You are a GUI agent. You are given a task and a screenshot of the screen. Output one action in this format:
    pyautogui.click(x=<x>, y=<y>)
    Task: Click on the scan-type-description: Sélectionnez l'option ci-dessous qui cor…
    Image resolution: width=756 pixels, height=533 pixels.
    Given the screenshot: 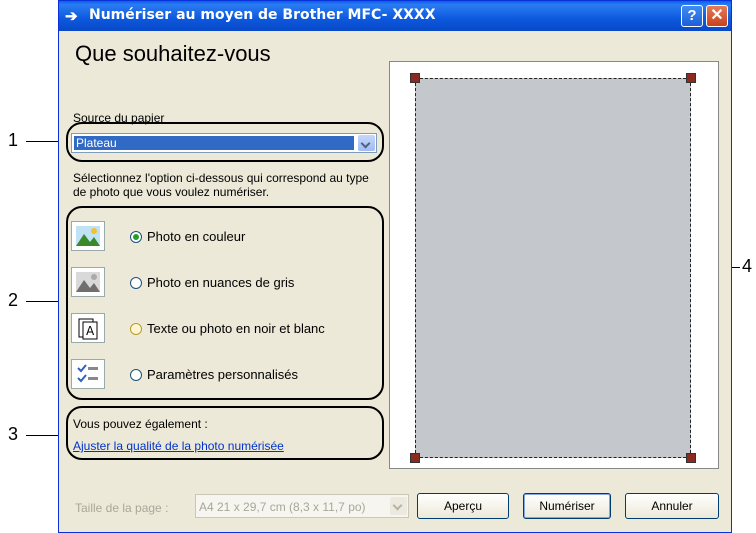 What is the action you would take?
    pyautogui.click(x=221, y=185)
    